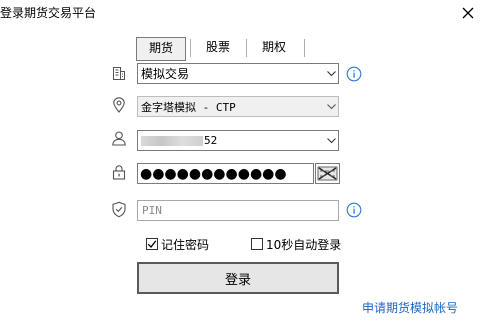 The height and width of the screenshot is (325, 487). I want to click on virtual-keyboard-button, so click(327, 173).